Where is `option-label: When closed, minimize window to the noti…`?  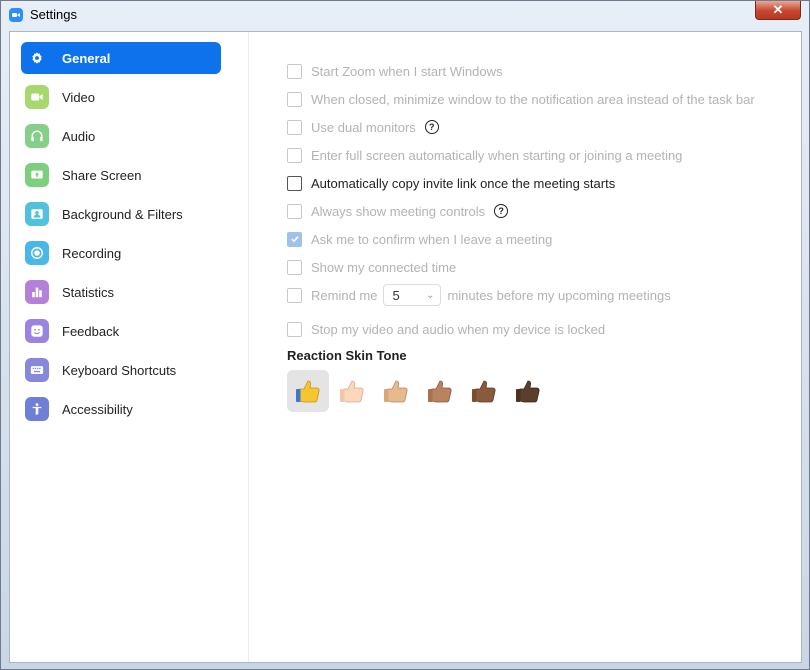 option-label: When closed, minimize window to the noti… is located at coordinates (533, 99).